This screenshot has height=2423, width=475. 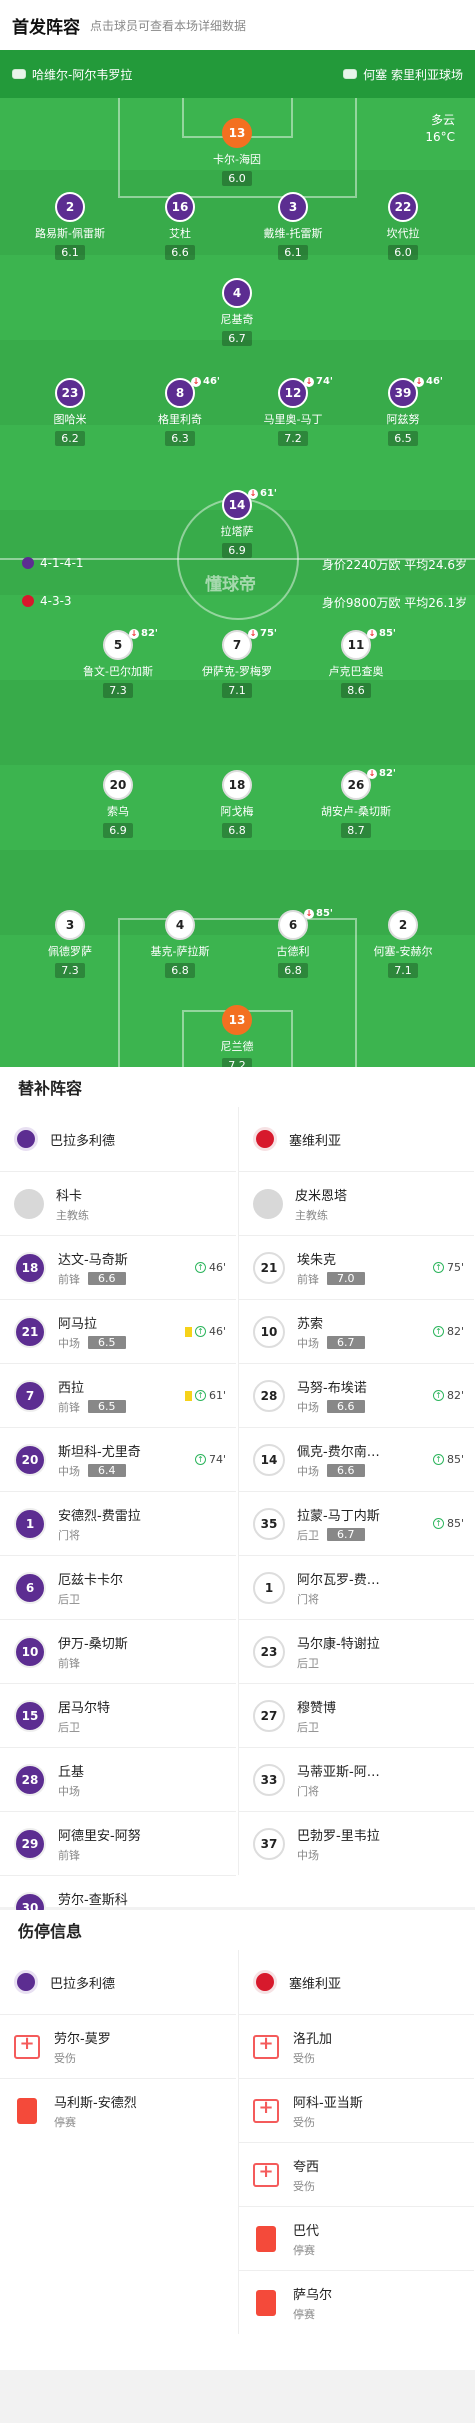 What do you see at coordinates (118, 804) in the screenshot?
I see `away-player-4: 20 索乌 6.9` at bounding box center [118, 804].